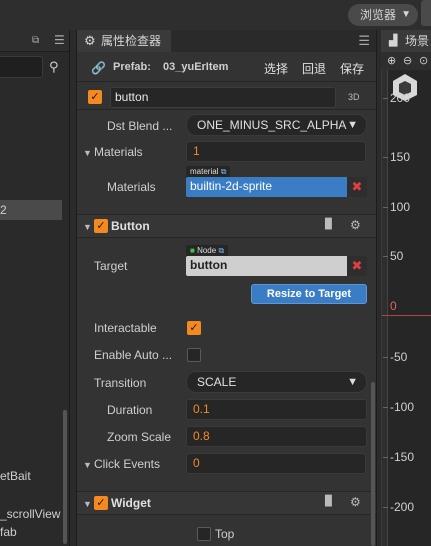 This screenshot has width=431, height=546. What do you see at coordinates (266, 266) in the screenshot?
I see `target-node-field: button` at bounding box center [266, 266].